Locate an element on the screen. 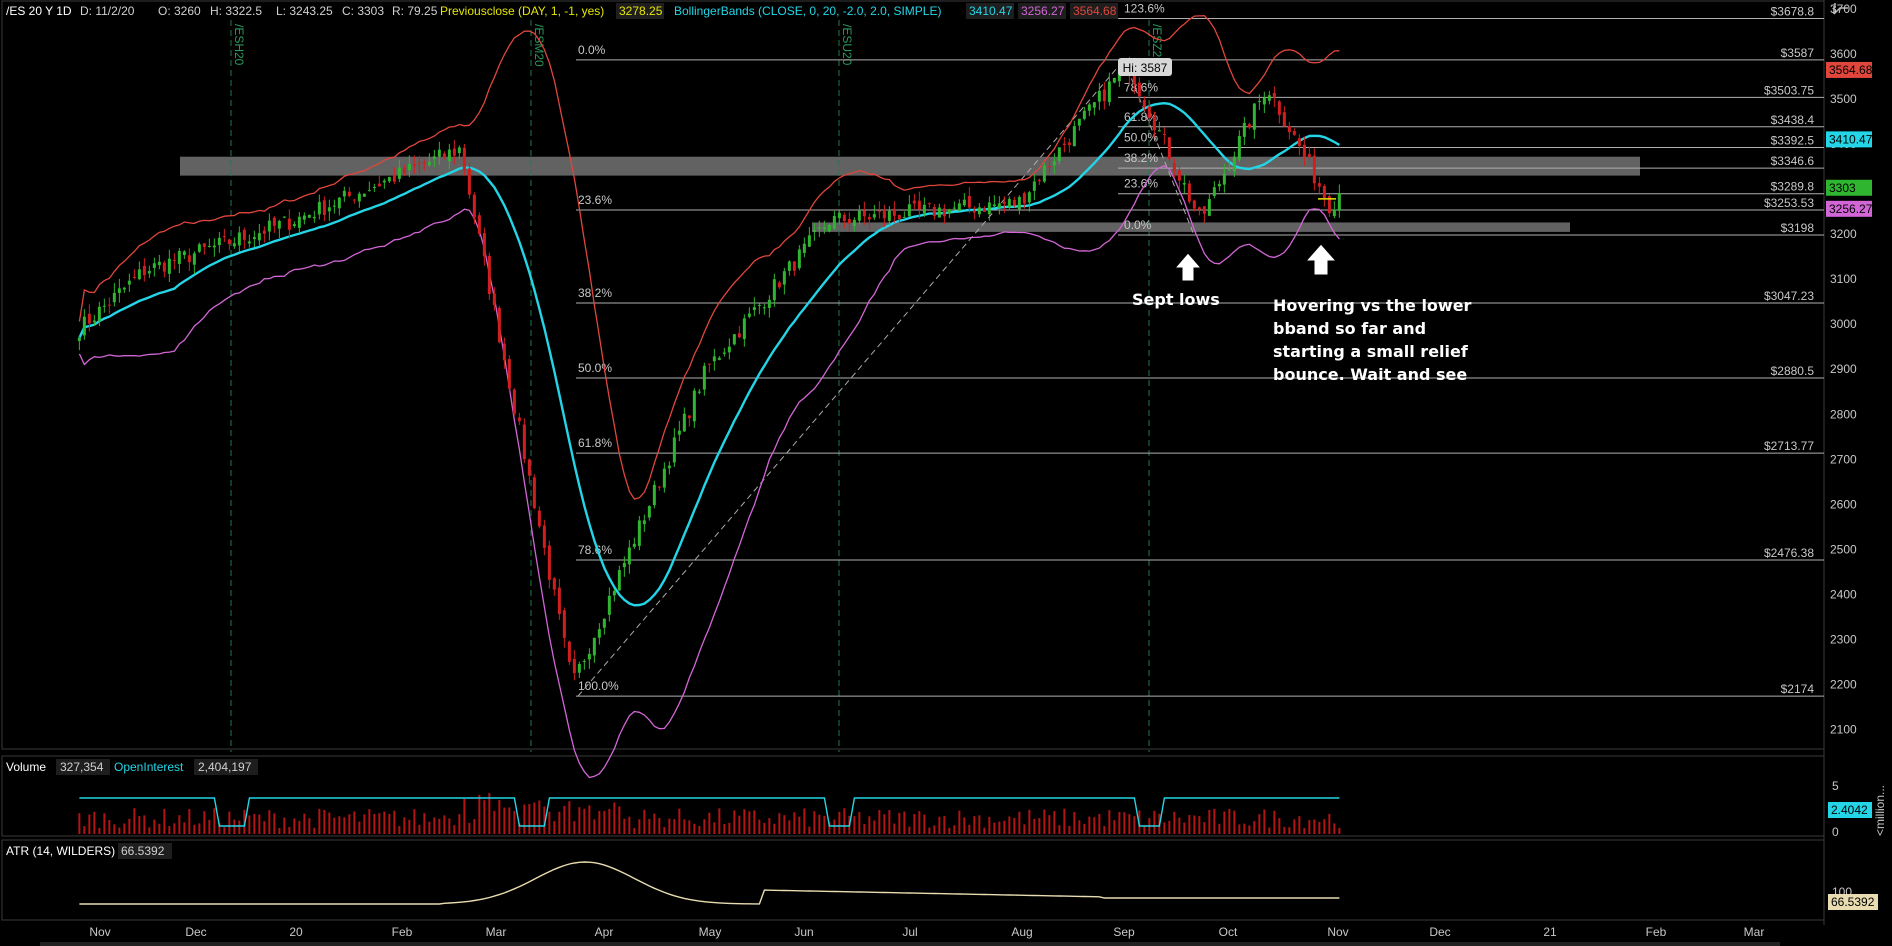 The height and width of the screenshot is (946, 1892). high-marker: Hi: 3587 is located at coordinates (1145, 67).